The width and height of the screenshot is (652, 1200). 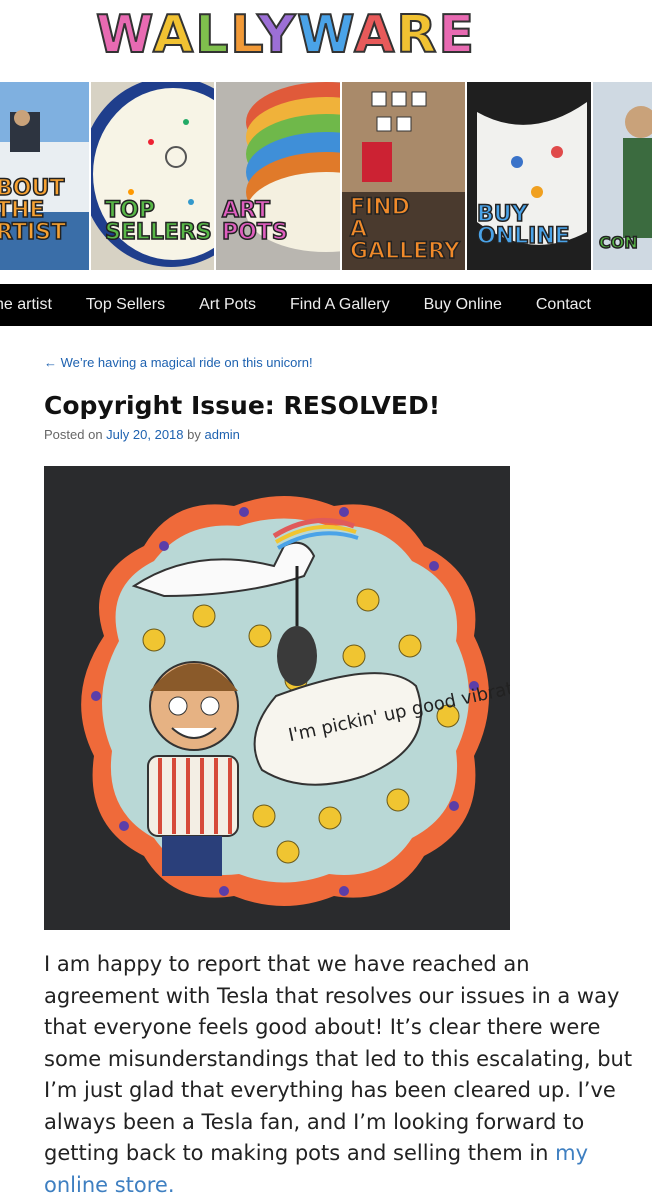 I want to click on banner-tile-find-gallery: FIND A GALLERY, so click(x=404, y=176).